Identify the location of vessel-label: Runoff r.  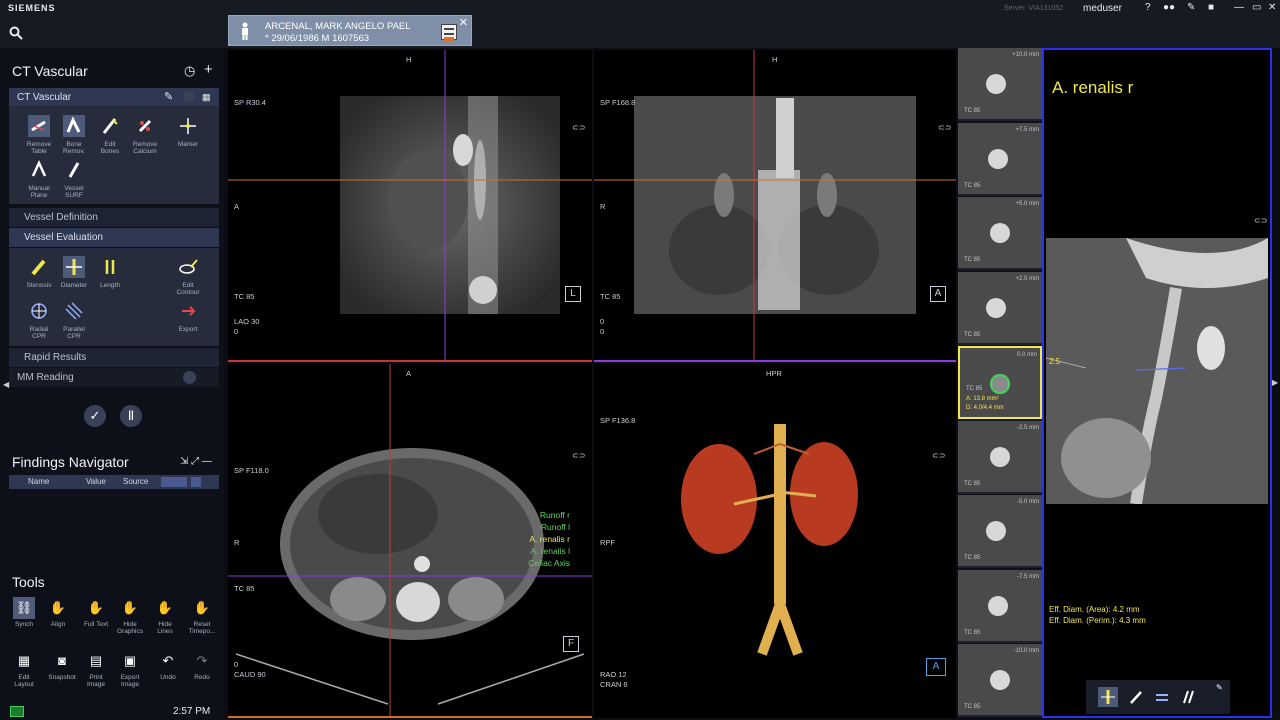
(546, 515).